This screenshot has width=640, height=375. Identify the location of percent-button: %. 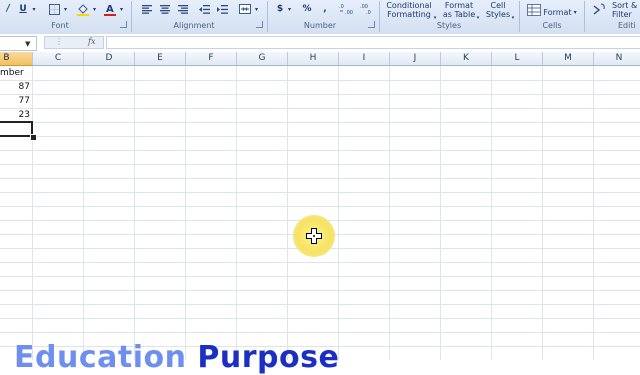
(307, 9).